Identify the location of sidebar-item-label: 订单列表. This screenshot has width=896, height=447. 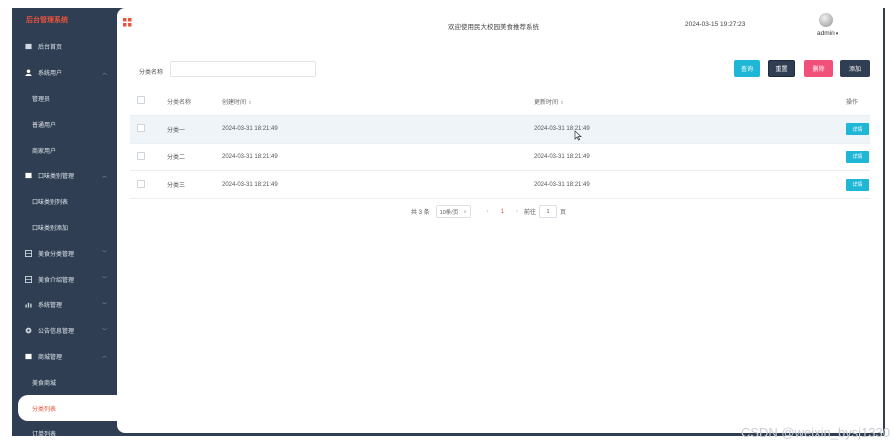
(44, 435).